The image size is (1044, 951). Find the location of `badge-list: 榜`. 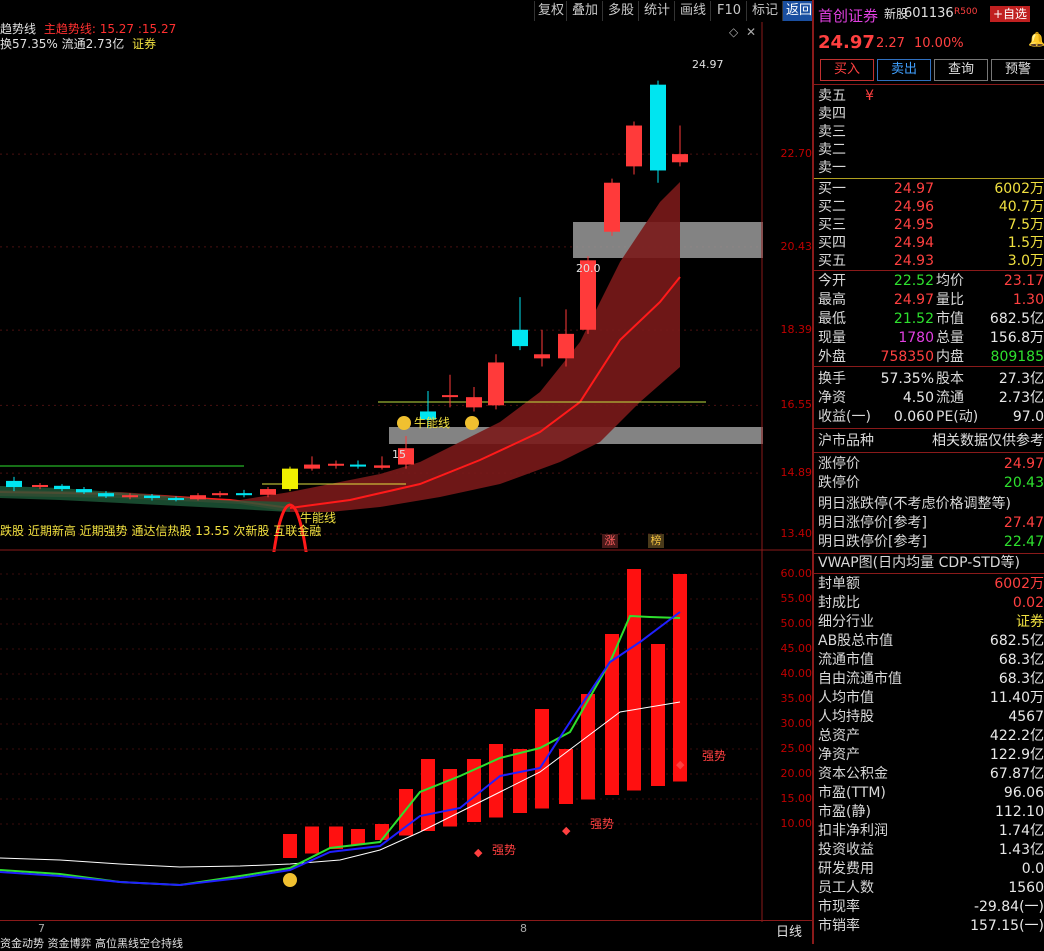

badge-list: 榜 is located at coordinates (656, 541).